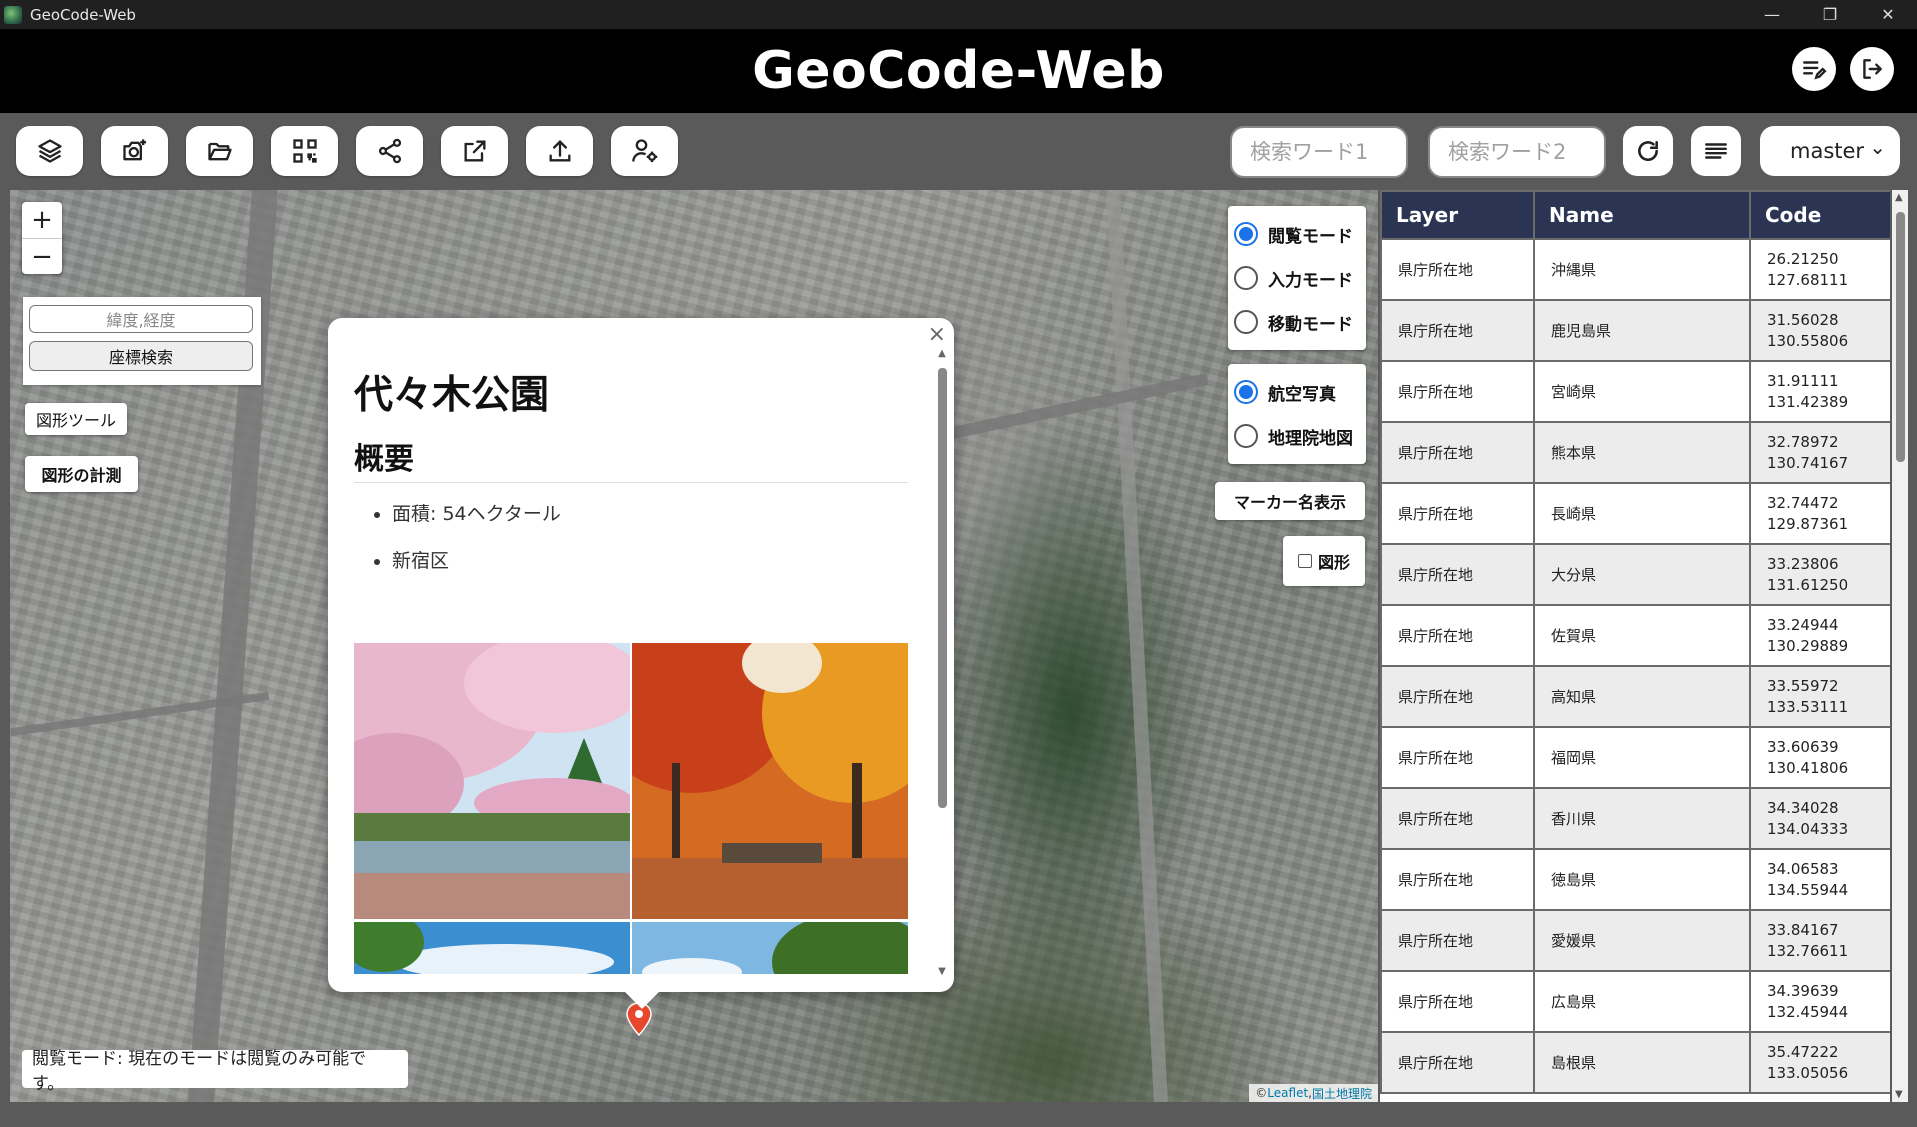  What do you see at coordinates (1635, 696) in the screenshot?
I see `table-row: 県庁所在地 高知県 33.55972 133.53111` at bounding box center [1635, 696].